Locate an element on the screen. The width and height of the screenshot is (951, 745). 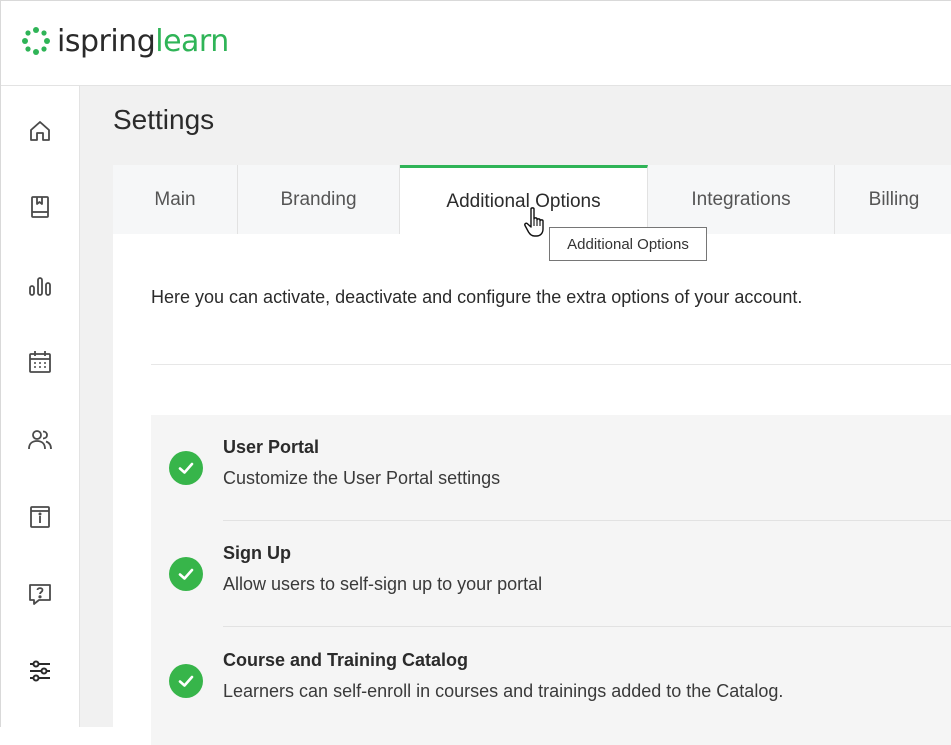
tooltip: Additional Options is located at coordinates (628, 244).